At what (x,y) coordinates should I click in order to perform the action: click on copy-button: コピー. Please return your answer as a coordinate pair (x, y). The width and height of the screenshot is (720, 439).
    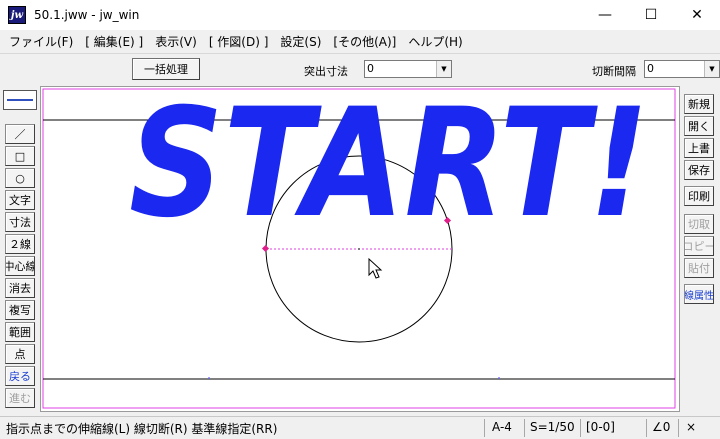
    Looking at the image, I should click on (699, 246).